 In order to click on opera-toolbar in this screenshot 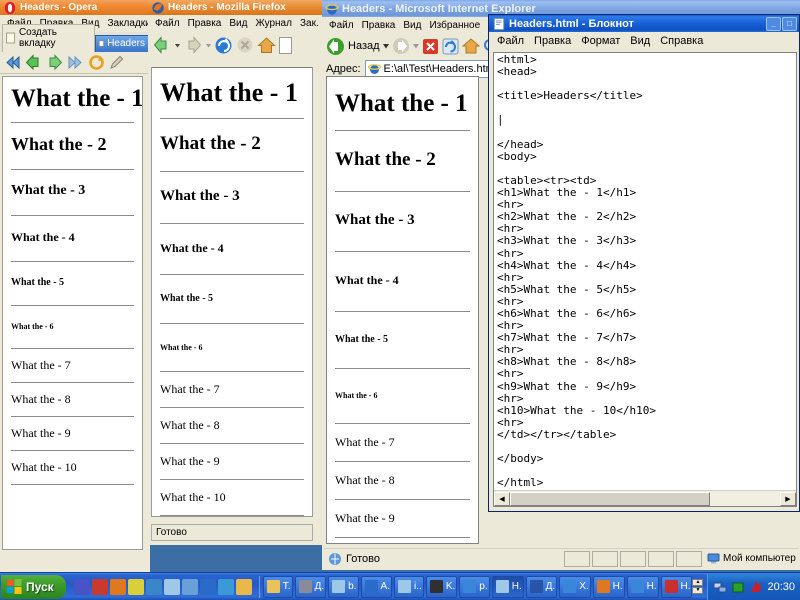, I will do `click(75, 63)`.